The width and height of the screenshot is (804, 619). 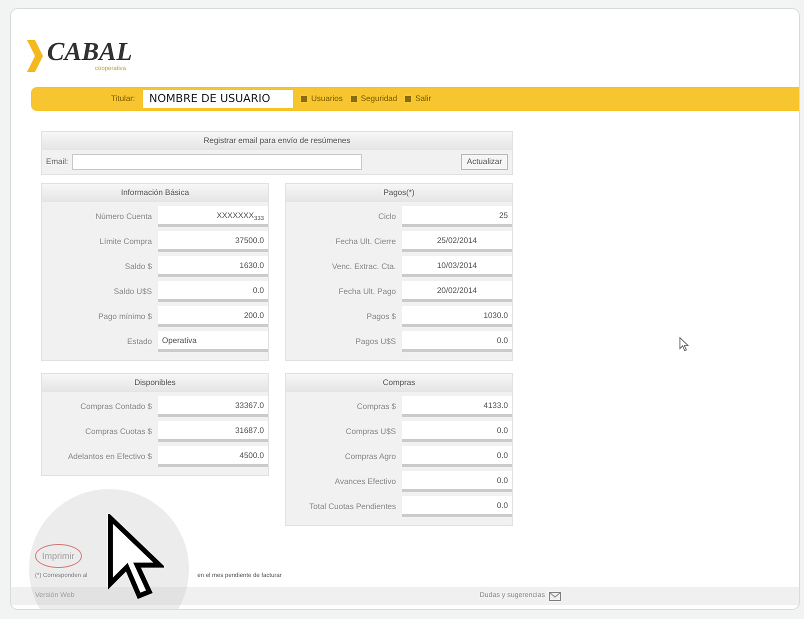 I want to click on field-label: Compras $, so click(x=376, y=406).